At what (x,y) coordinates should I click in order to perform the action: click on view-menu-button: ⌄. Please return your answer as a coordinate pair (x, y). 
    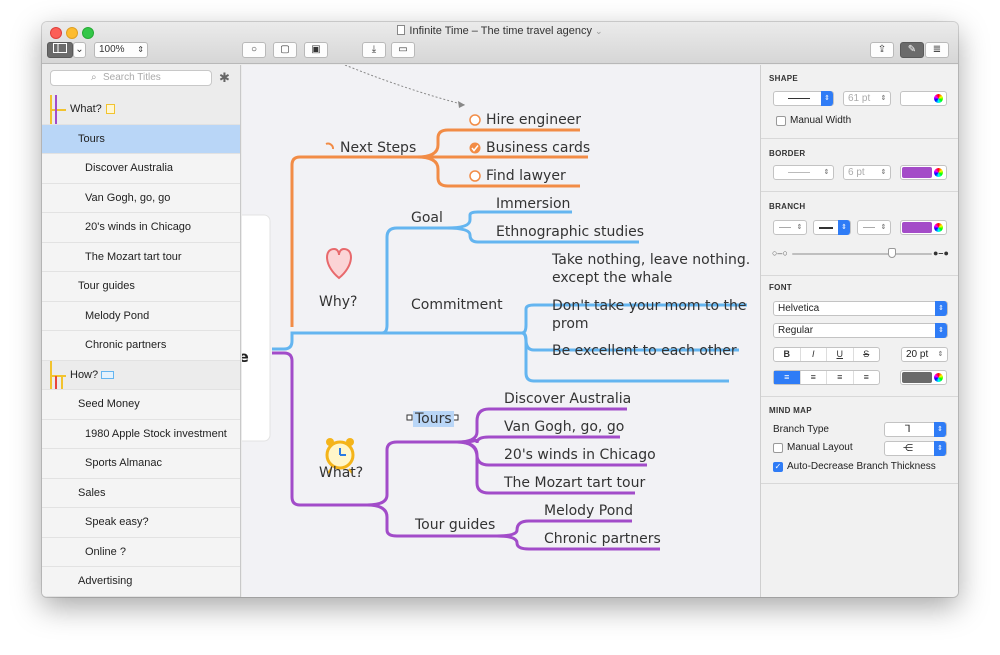
    Looking at the image, I should click on (79, 50).